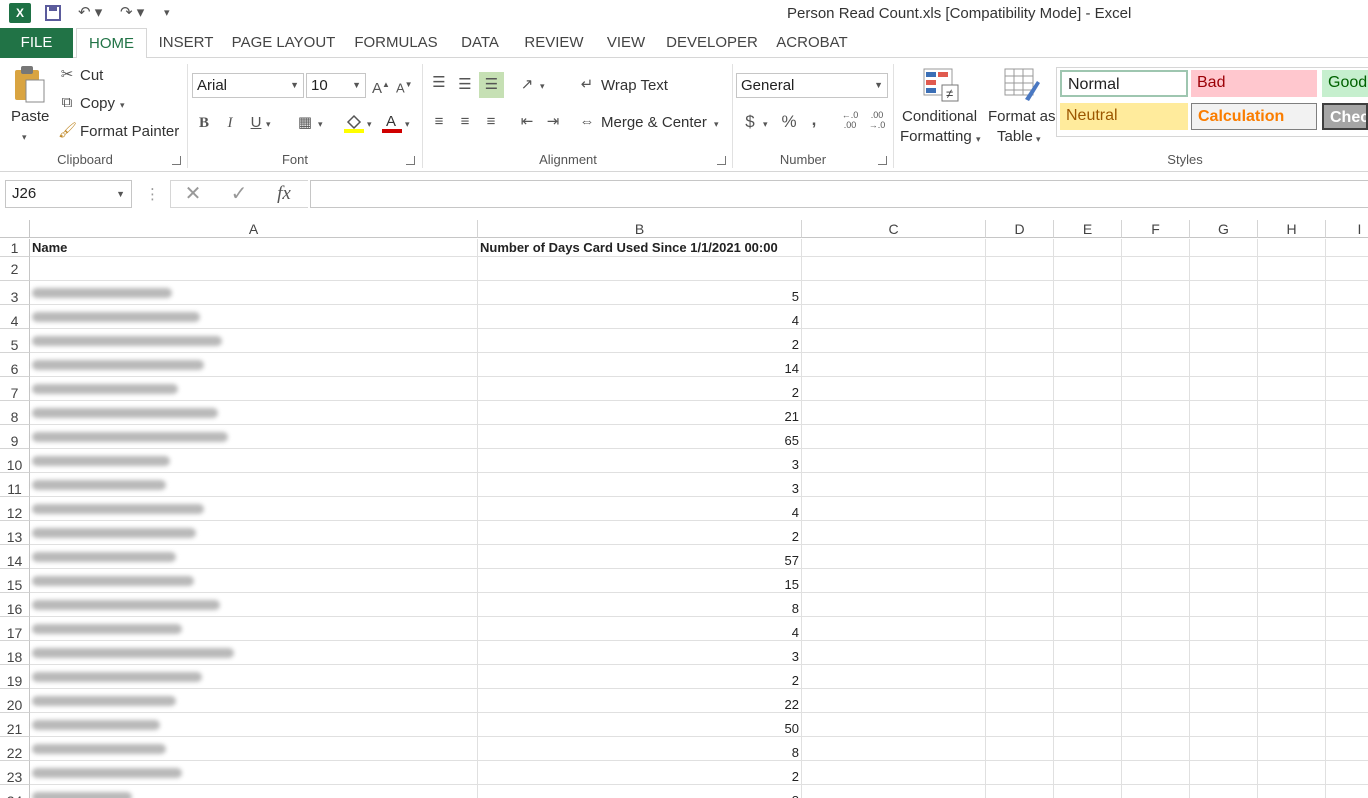 The image size is (1368, 798). Describe the element at coordinates (640, 557) in the screenshot. I see `count-cell: 57` at that location.